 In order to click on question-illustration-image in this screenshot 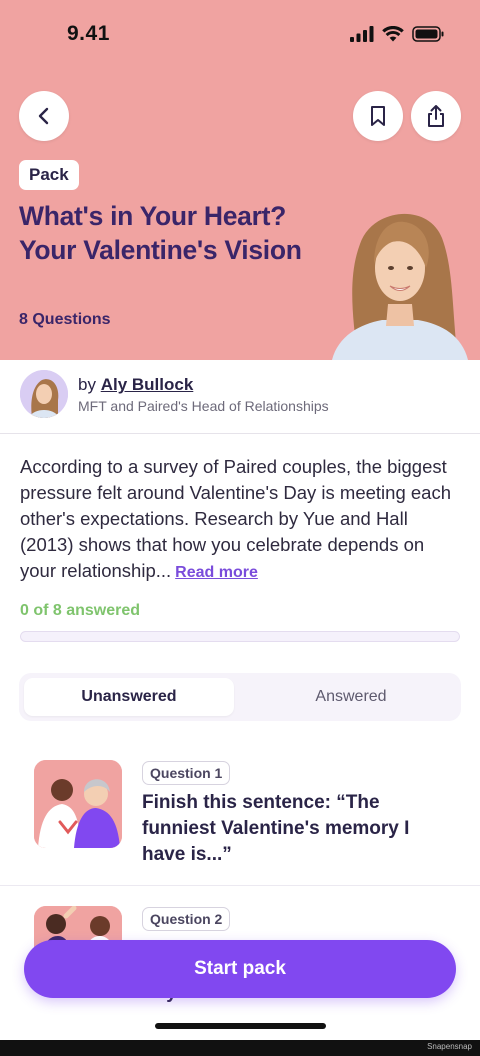, I will do `click(78, 804)`.